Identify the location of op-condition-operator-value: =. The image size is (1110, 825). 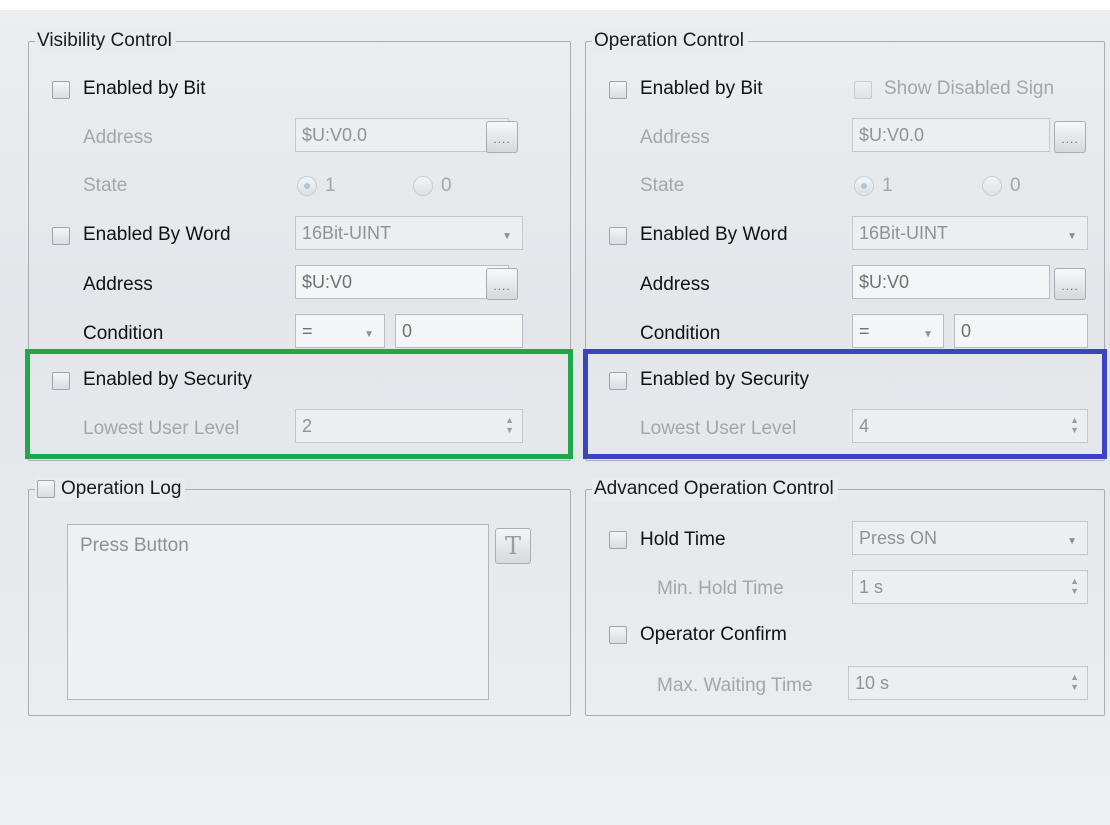
(864, 331).